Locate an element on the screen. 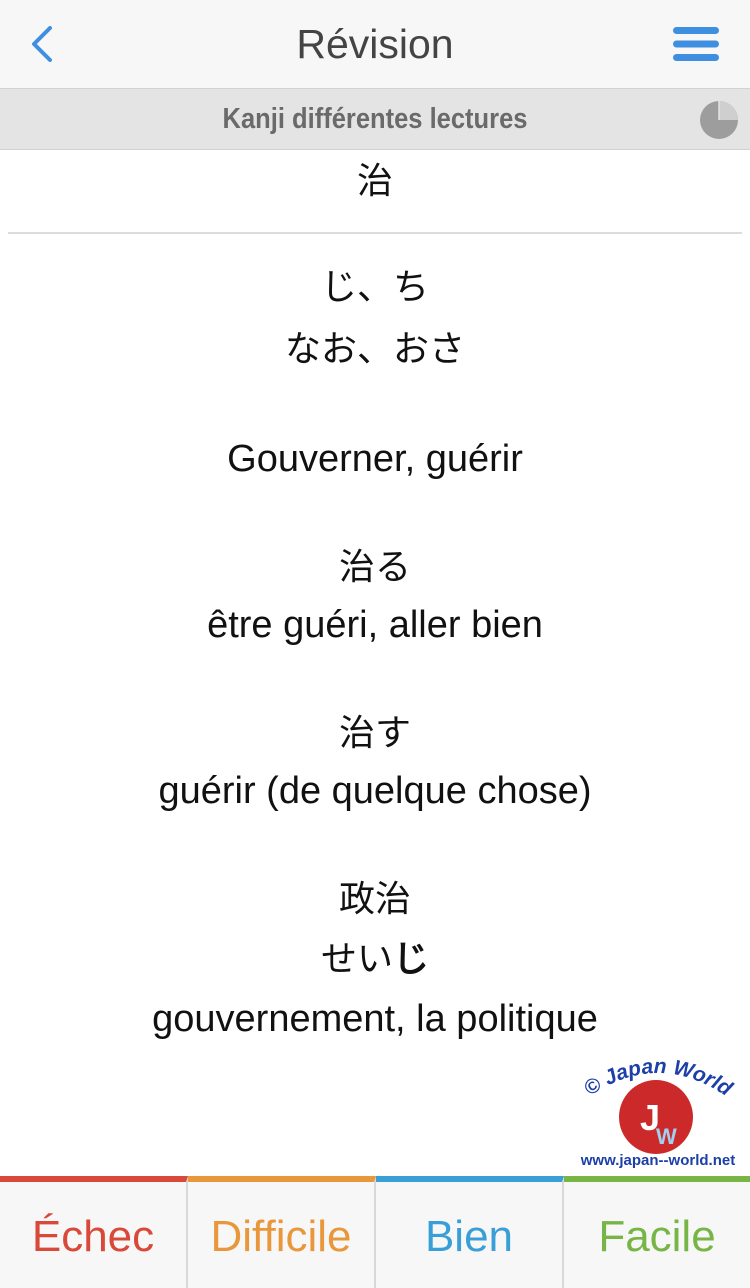 This screenshot has width=750, height=1288. example-reading: せいじ is located at coordinates (375, 960).